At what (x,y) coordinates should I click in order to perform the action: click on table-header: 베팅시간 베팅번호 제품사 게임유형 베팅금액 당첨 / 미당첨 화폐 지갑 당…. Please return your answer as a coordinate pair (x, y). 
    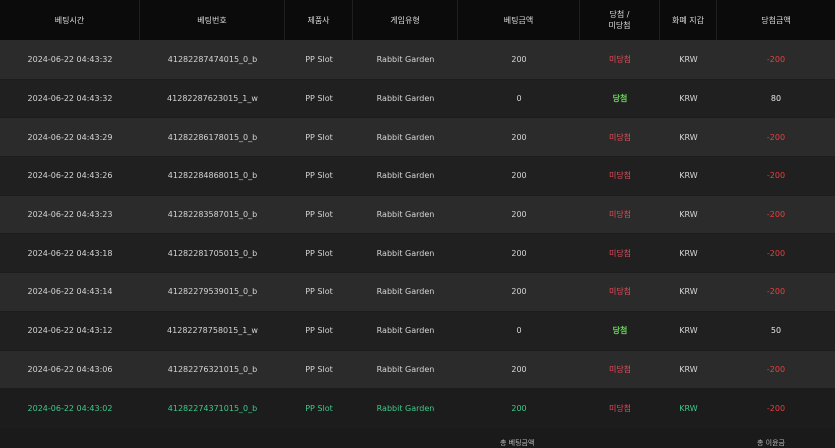
    Looking at the image, I should click on (417, 20).